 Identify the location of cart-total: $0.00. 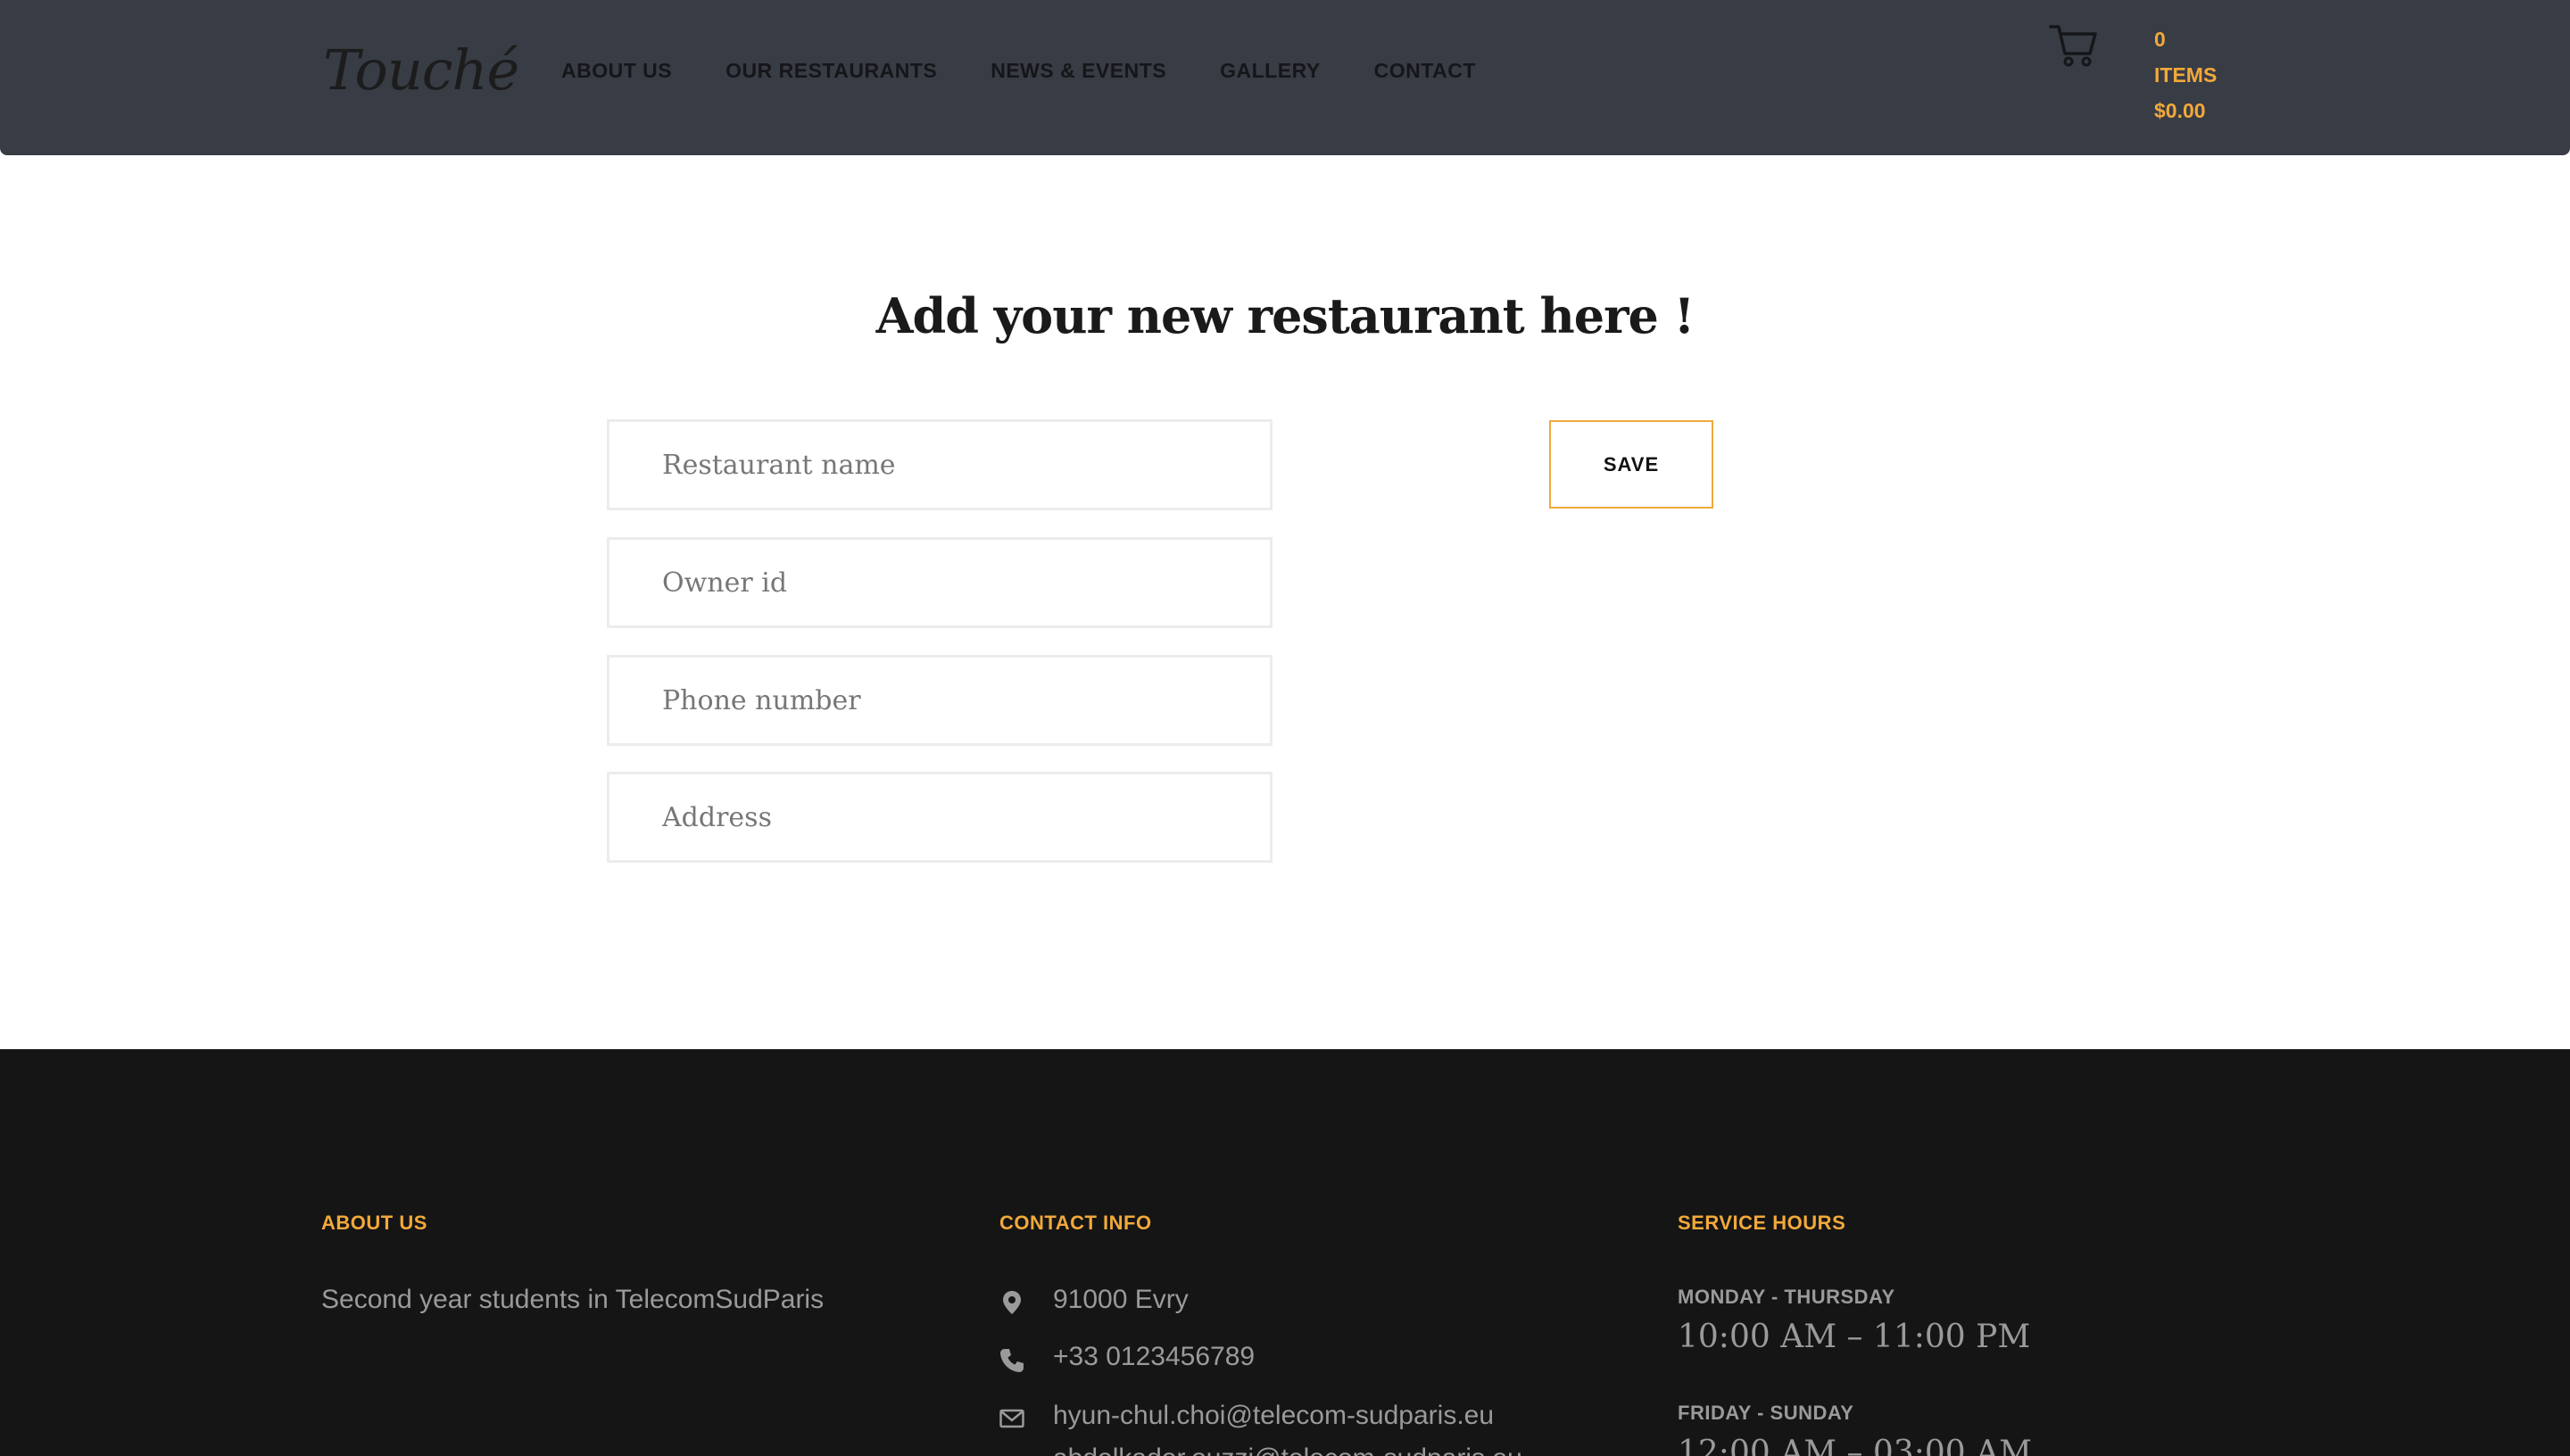
(2180, 111).